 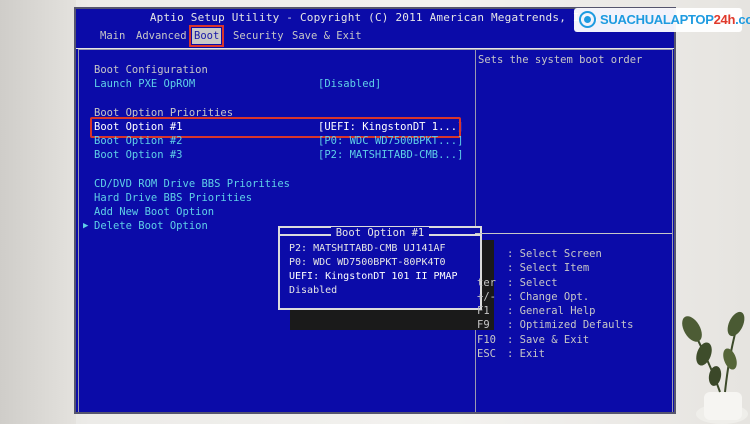 What do you see at coordinates (548, 339) in the screenshot?
I see `key-action: : Save & Exit` at bounding box center [548, 339].